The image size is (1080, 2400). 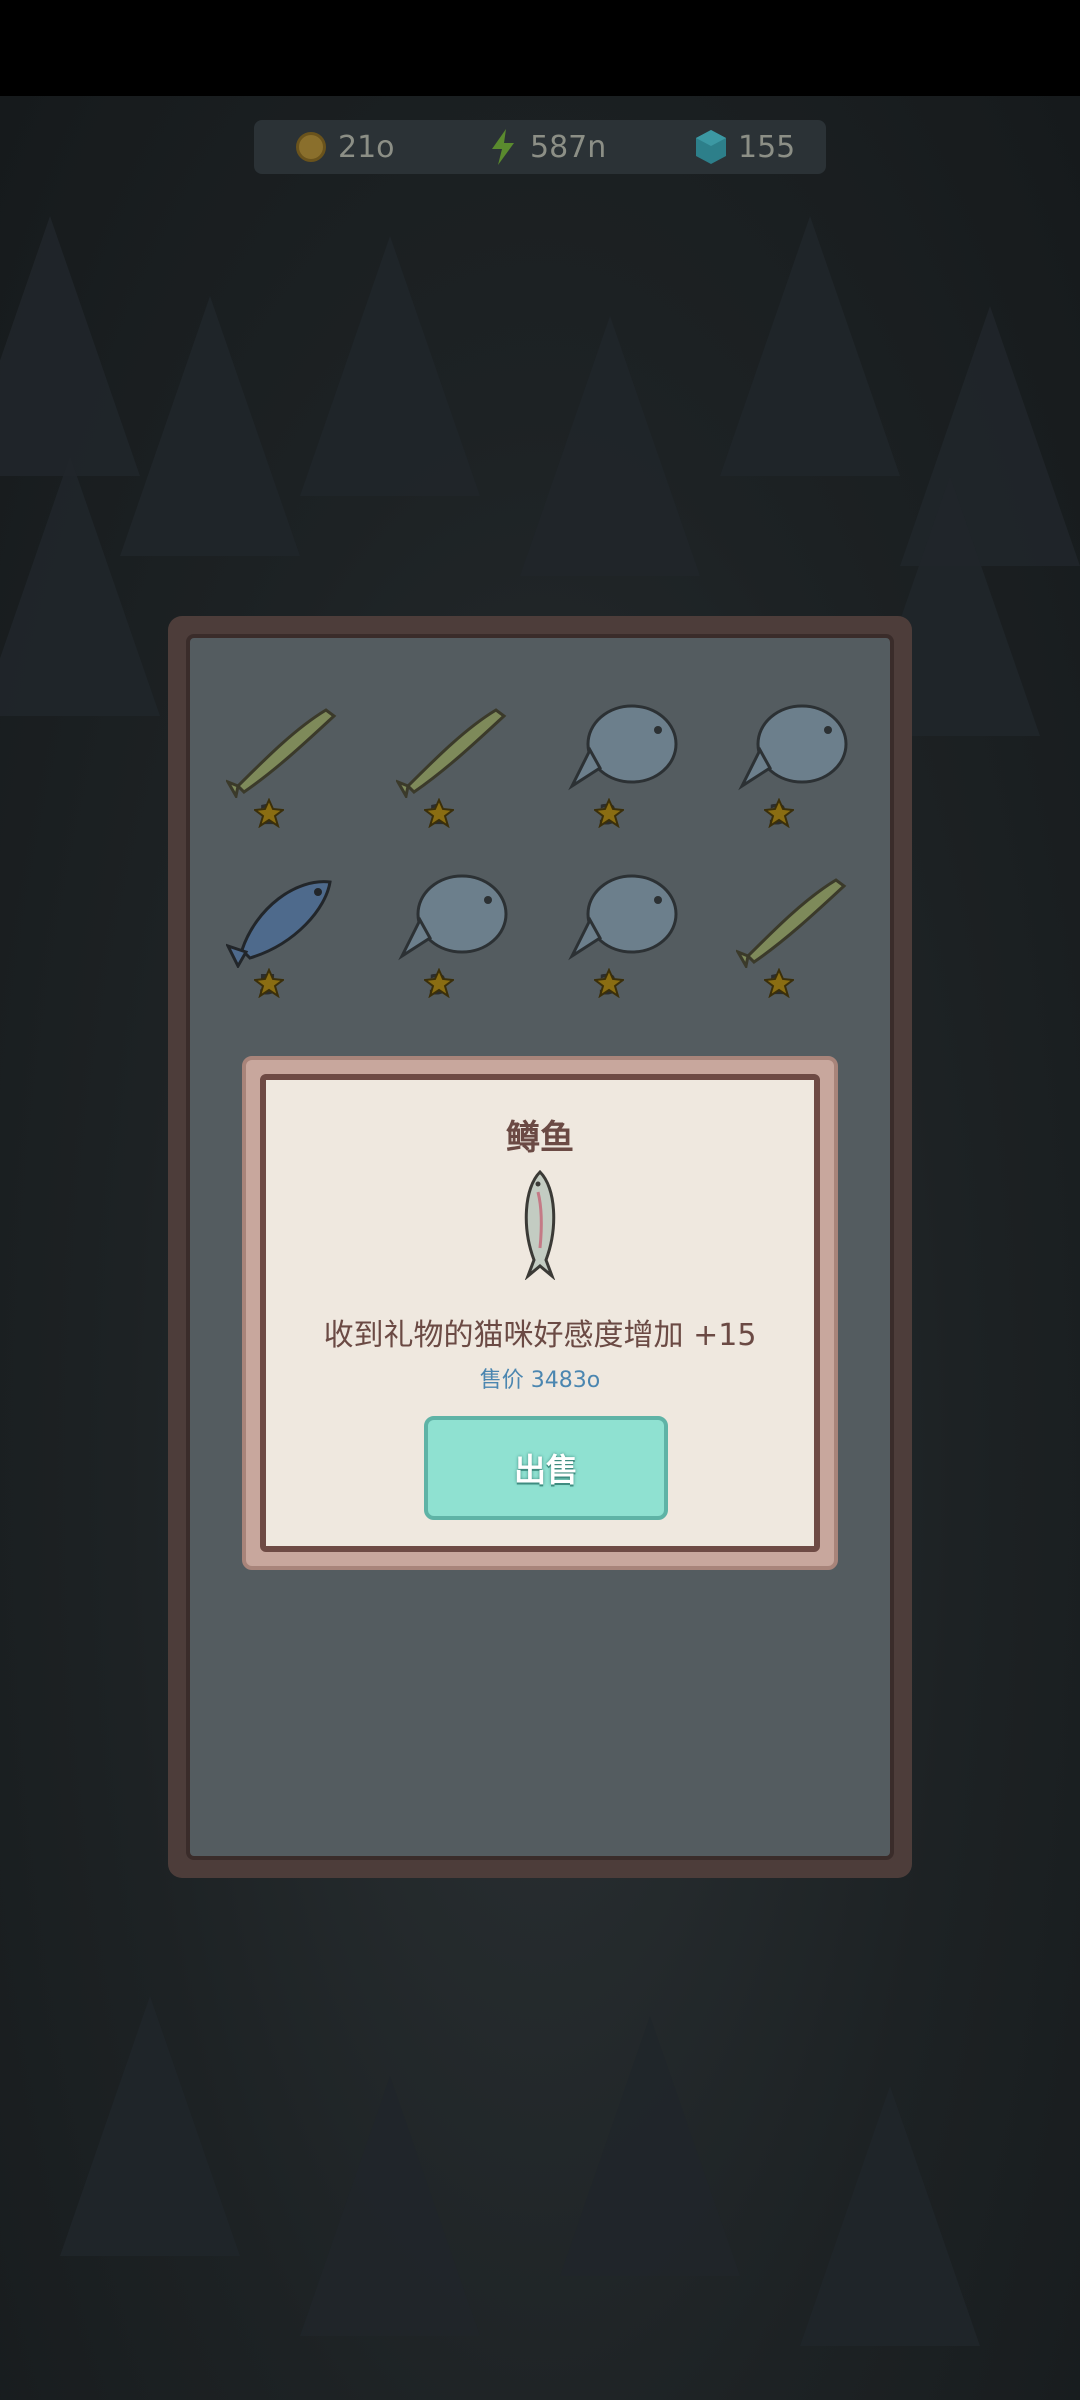 What do you see at coordinates (540, 48) in the screenshot?
I see `status-bar` at bounding box center [540, 48].